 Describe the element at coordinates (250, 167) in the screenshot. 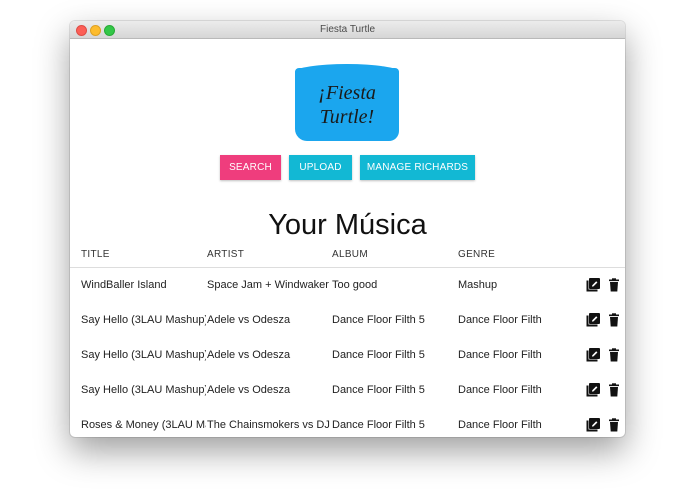

I see `search-button: SEARCH` at that location.